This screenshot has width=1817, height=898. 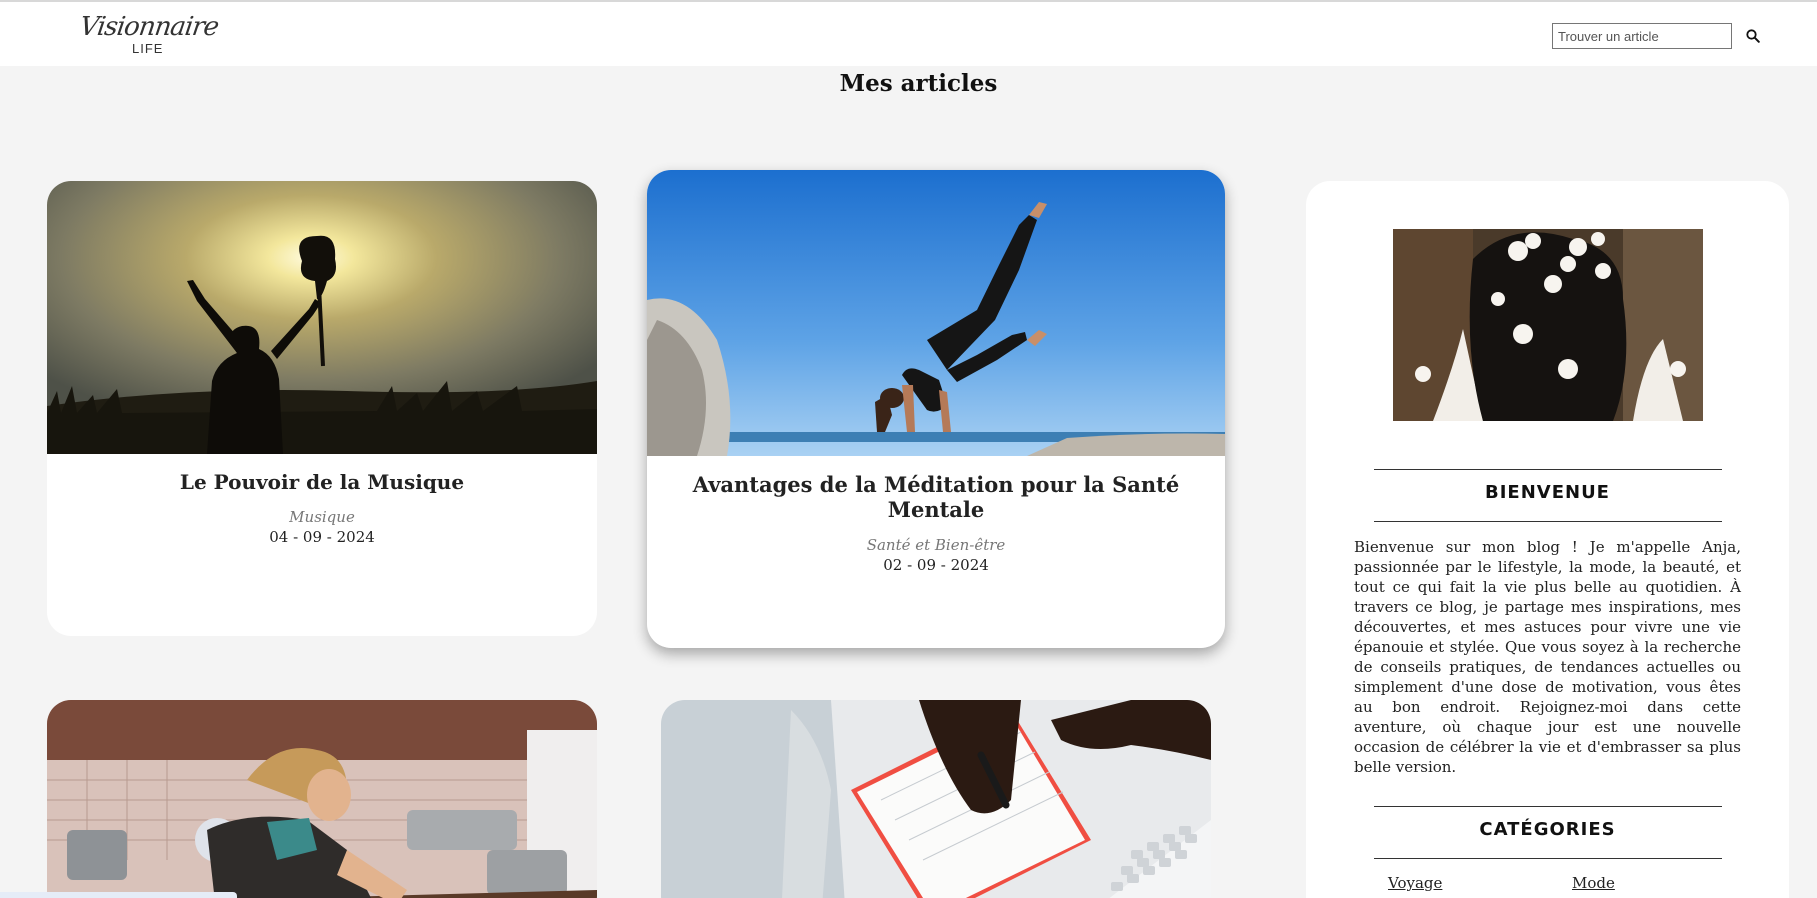 I want to click on welcome-heading: BIENVENUE, so click(x=1547, y=492).